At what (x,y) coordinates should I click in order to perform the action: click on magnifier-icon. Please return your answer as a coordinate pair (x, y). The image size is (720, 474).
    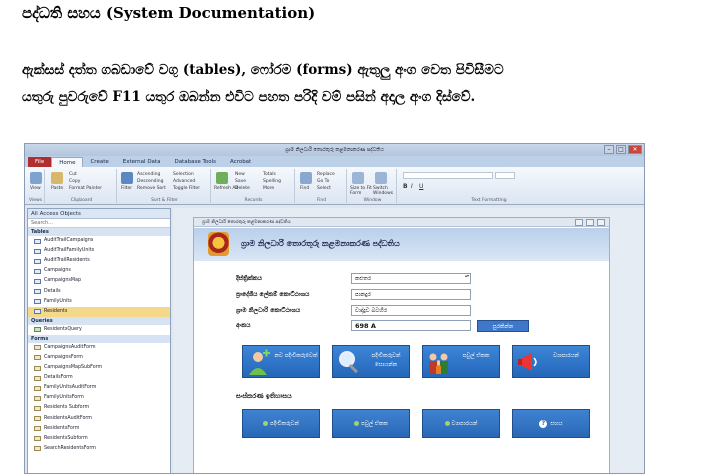
    Looking at the image, I should click on (348, 362).